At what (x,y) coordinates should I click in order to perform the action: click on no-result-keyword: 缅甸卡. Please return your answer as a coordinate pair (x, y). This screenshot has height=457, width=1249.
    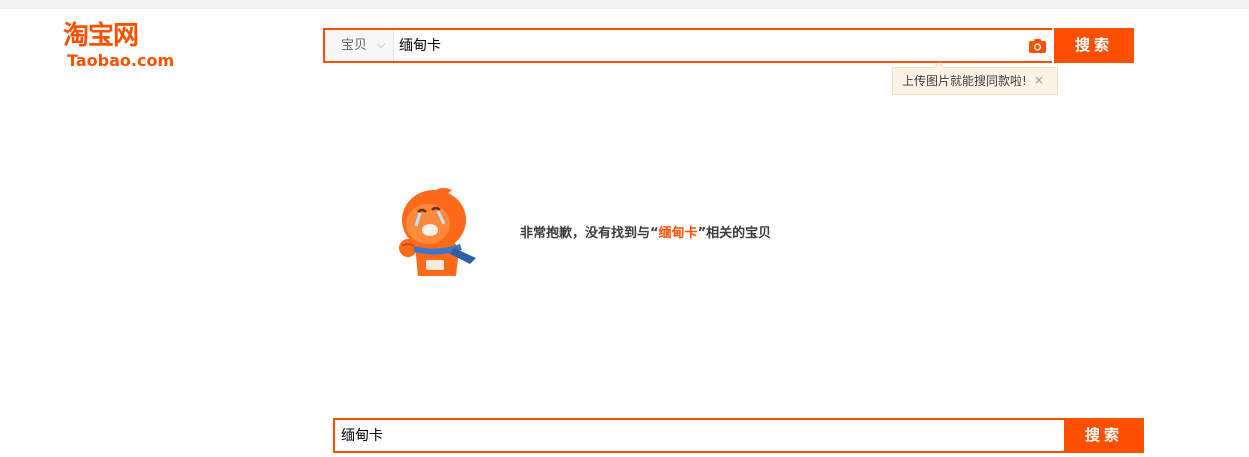
    Looking at the image, I should click on (678, 233).